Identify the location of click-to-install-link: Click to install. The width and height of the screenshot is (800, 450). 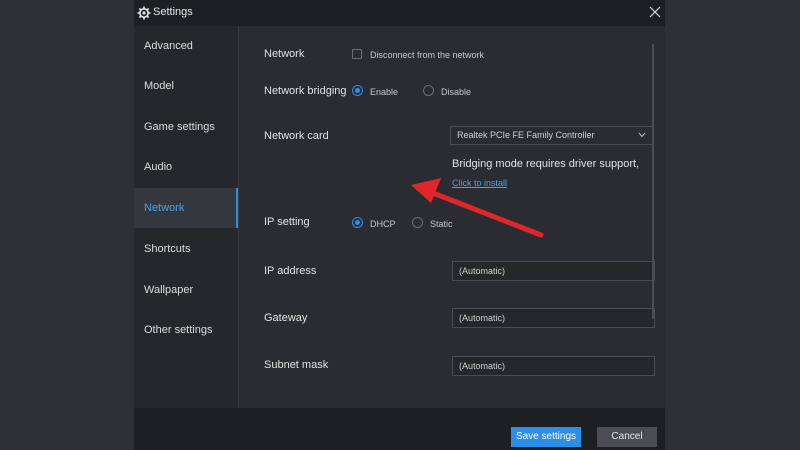
(479, 183).